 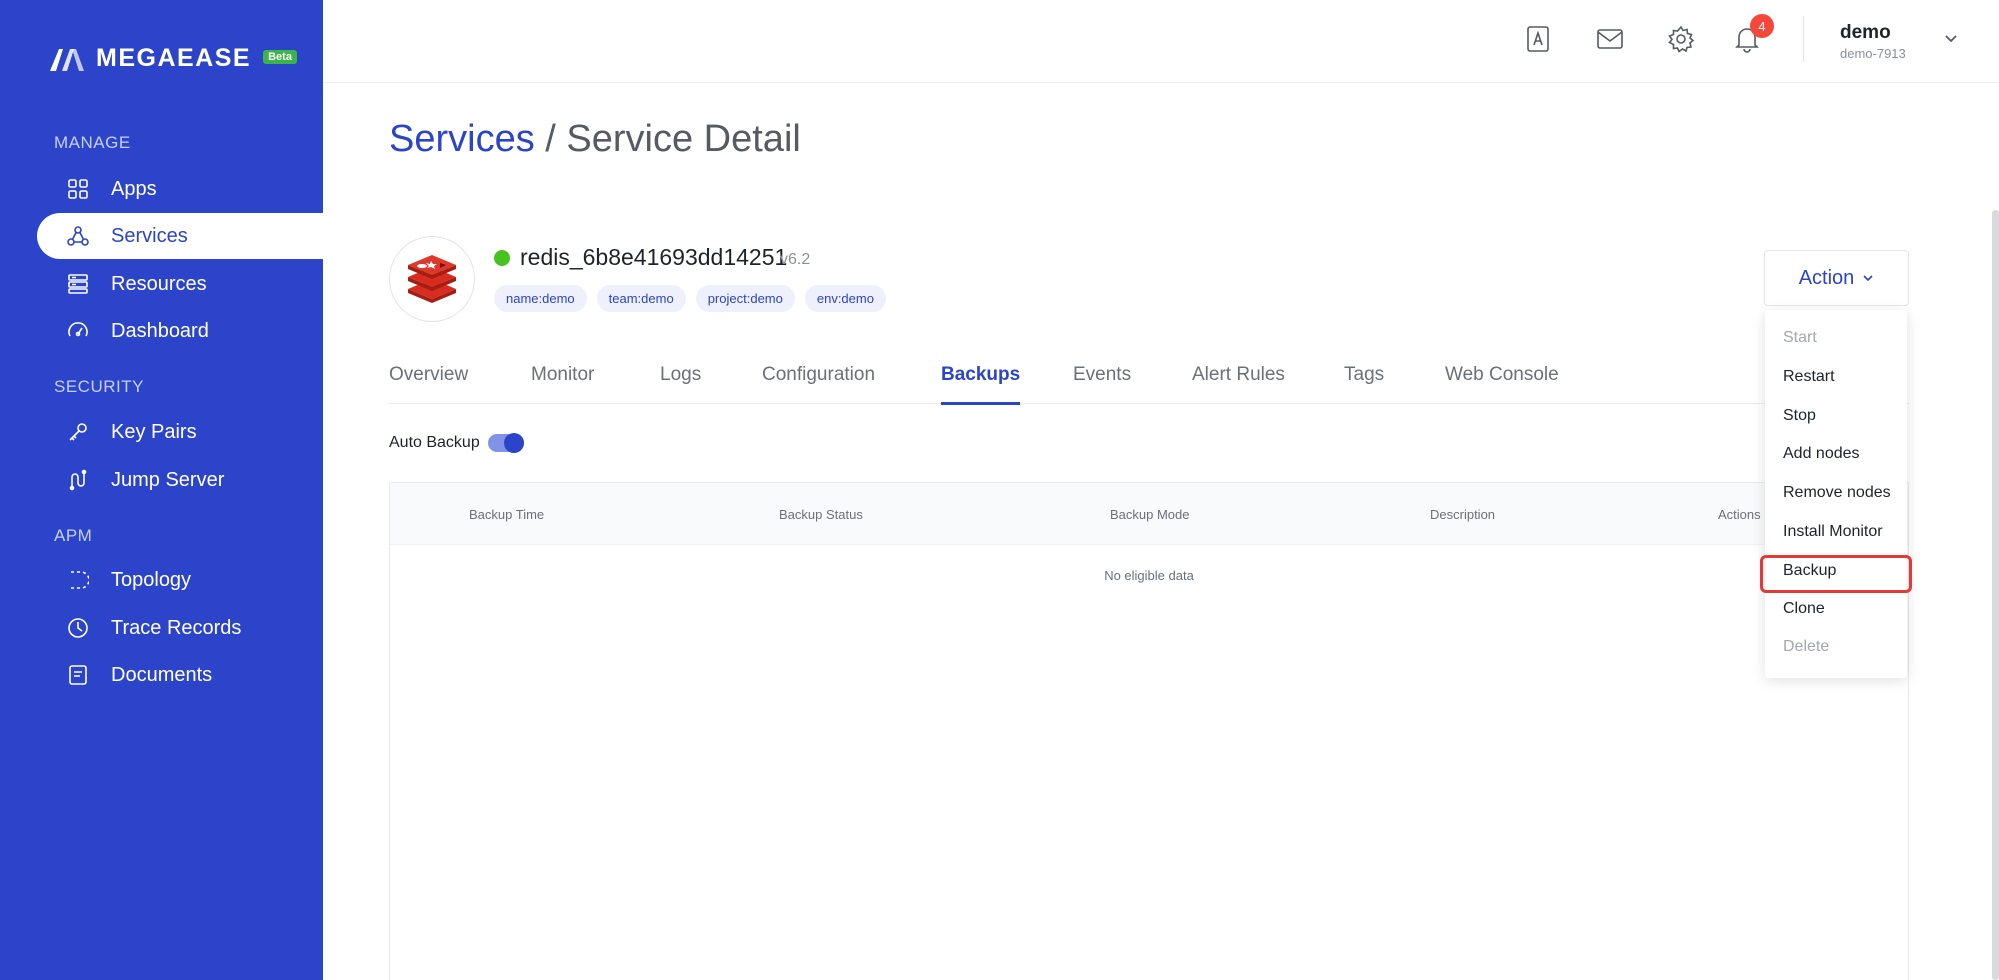 I want to click on service-status-dot, so click(x=502, y=258).